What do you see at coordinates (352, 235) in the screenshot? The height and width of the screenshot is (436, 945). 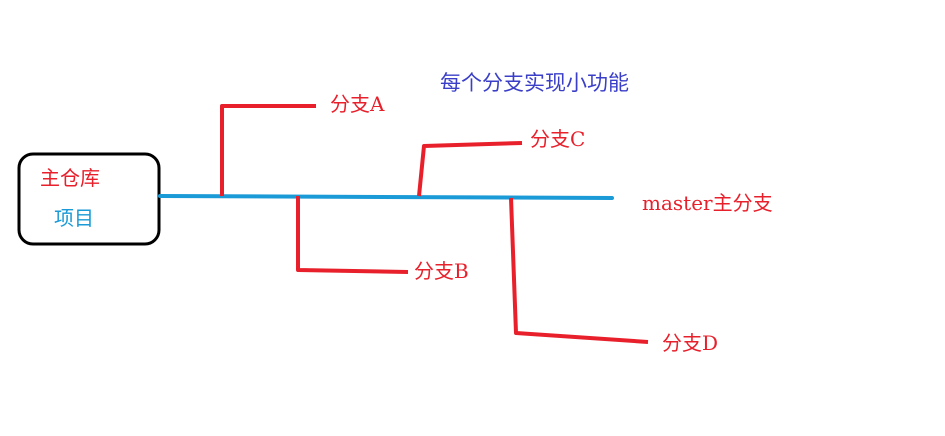 I see `branch-b-line` at bounding box center [352, 235].